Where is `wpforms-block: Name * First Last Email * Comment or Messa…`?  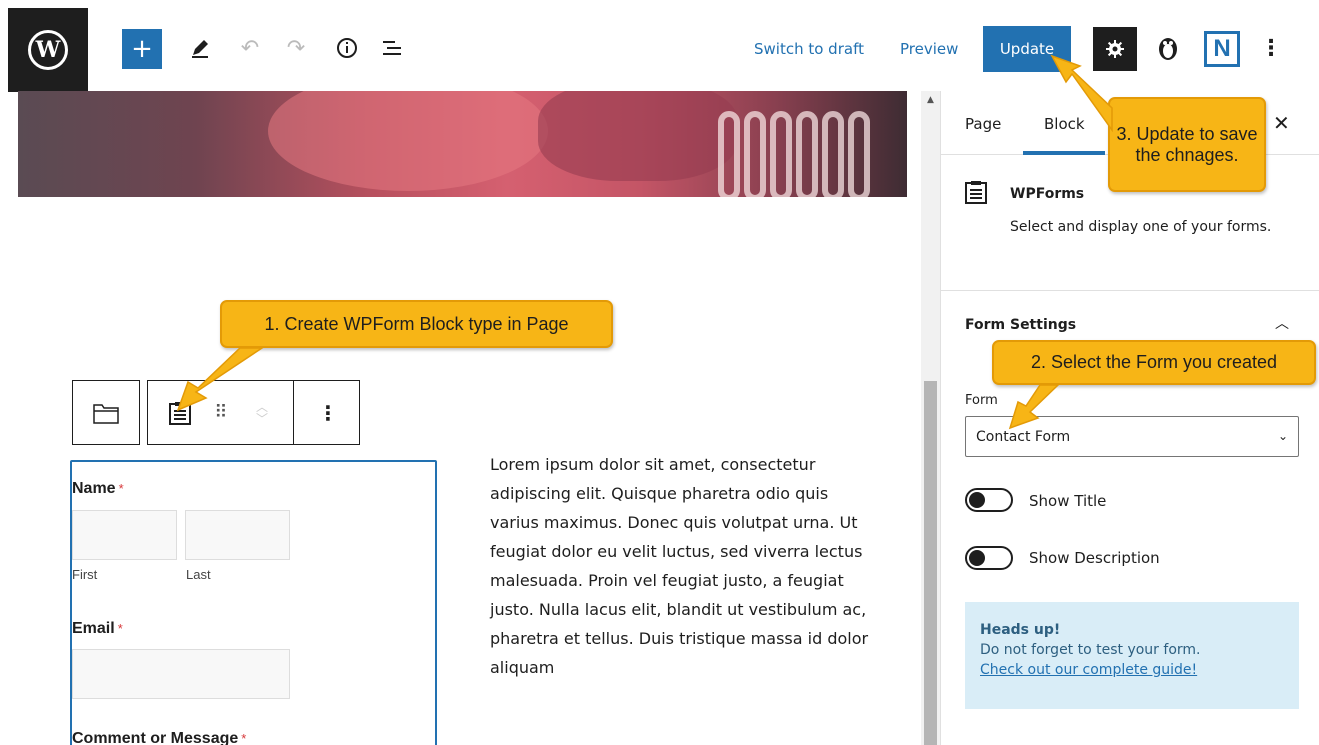 wpforms-block: Name * First Last Email * Comment or Messa… is located at coordinates (253, 602).